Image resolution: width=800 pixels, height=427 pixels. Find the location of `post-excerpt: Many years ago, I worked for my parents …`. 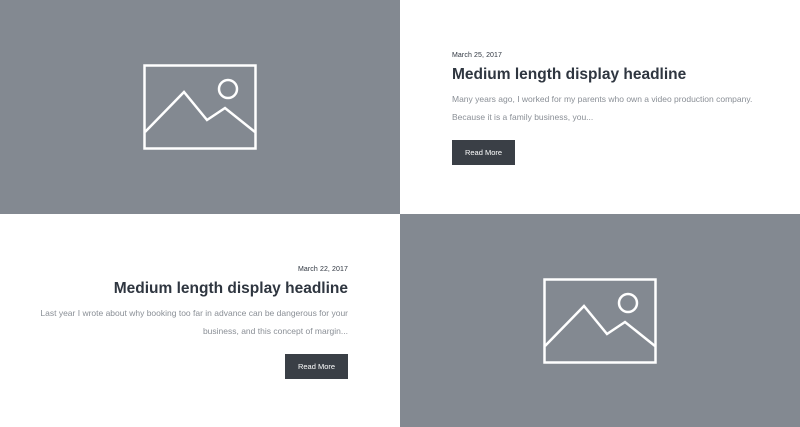

post-excerpt: Many years ago, I worked for my parents … is located at coordinates (602, 108).